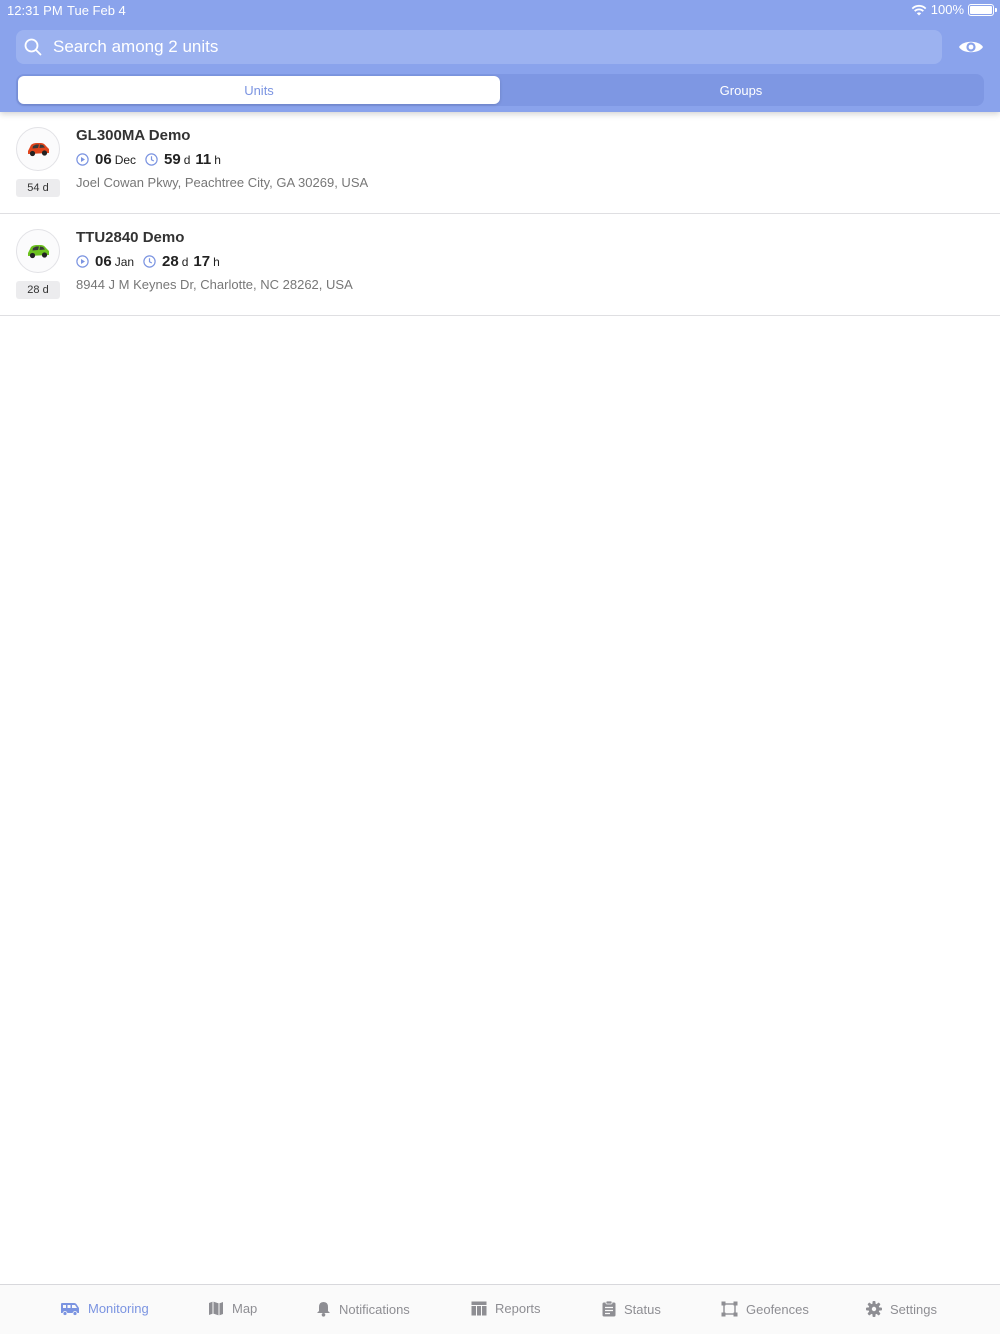 The height and width of the screenshot is (1334, 1000). I want to click on segmented-control: Units Groups, so click(500, 90).